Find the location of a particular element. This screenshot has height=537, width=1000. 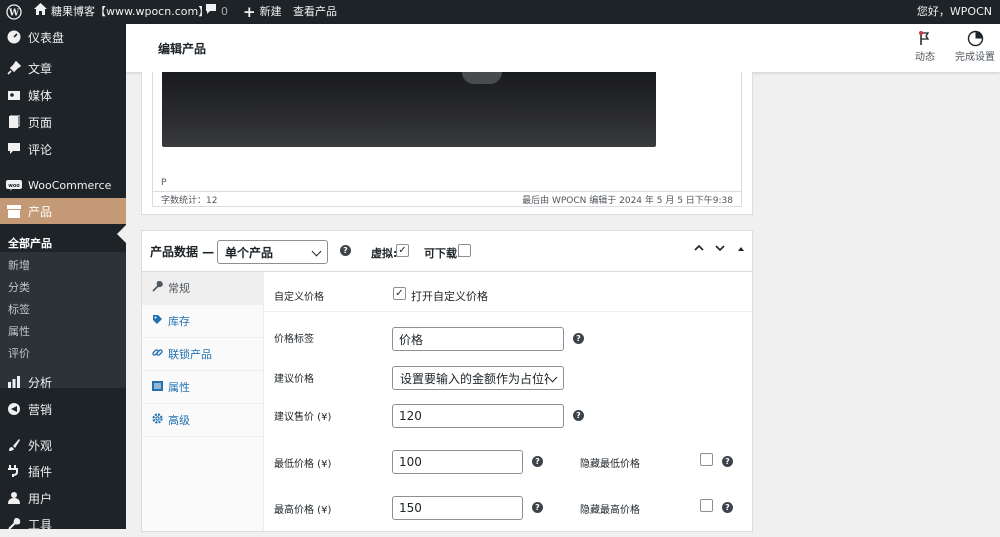

wordpress-logo-icon: W is located at coordinates (14, 12).